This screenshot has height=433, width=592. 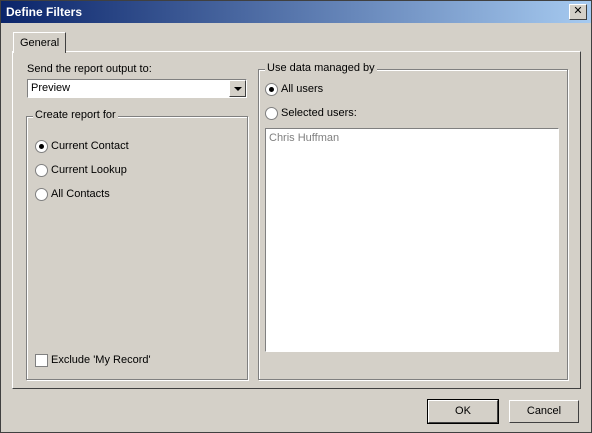 What do you see at coordinates (41, 360) in the screenshot?
I see `exclude-my-record-checkbox` at bounding box center [41, 360].